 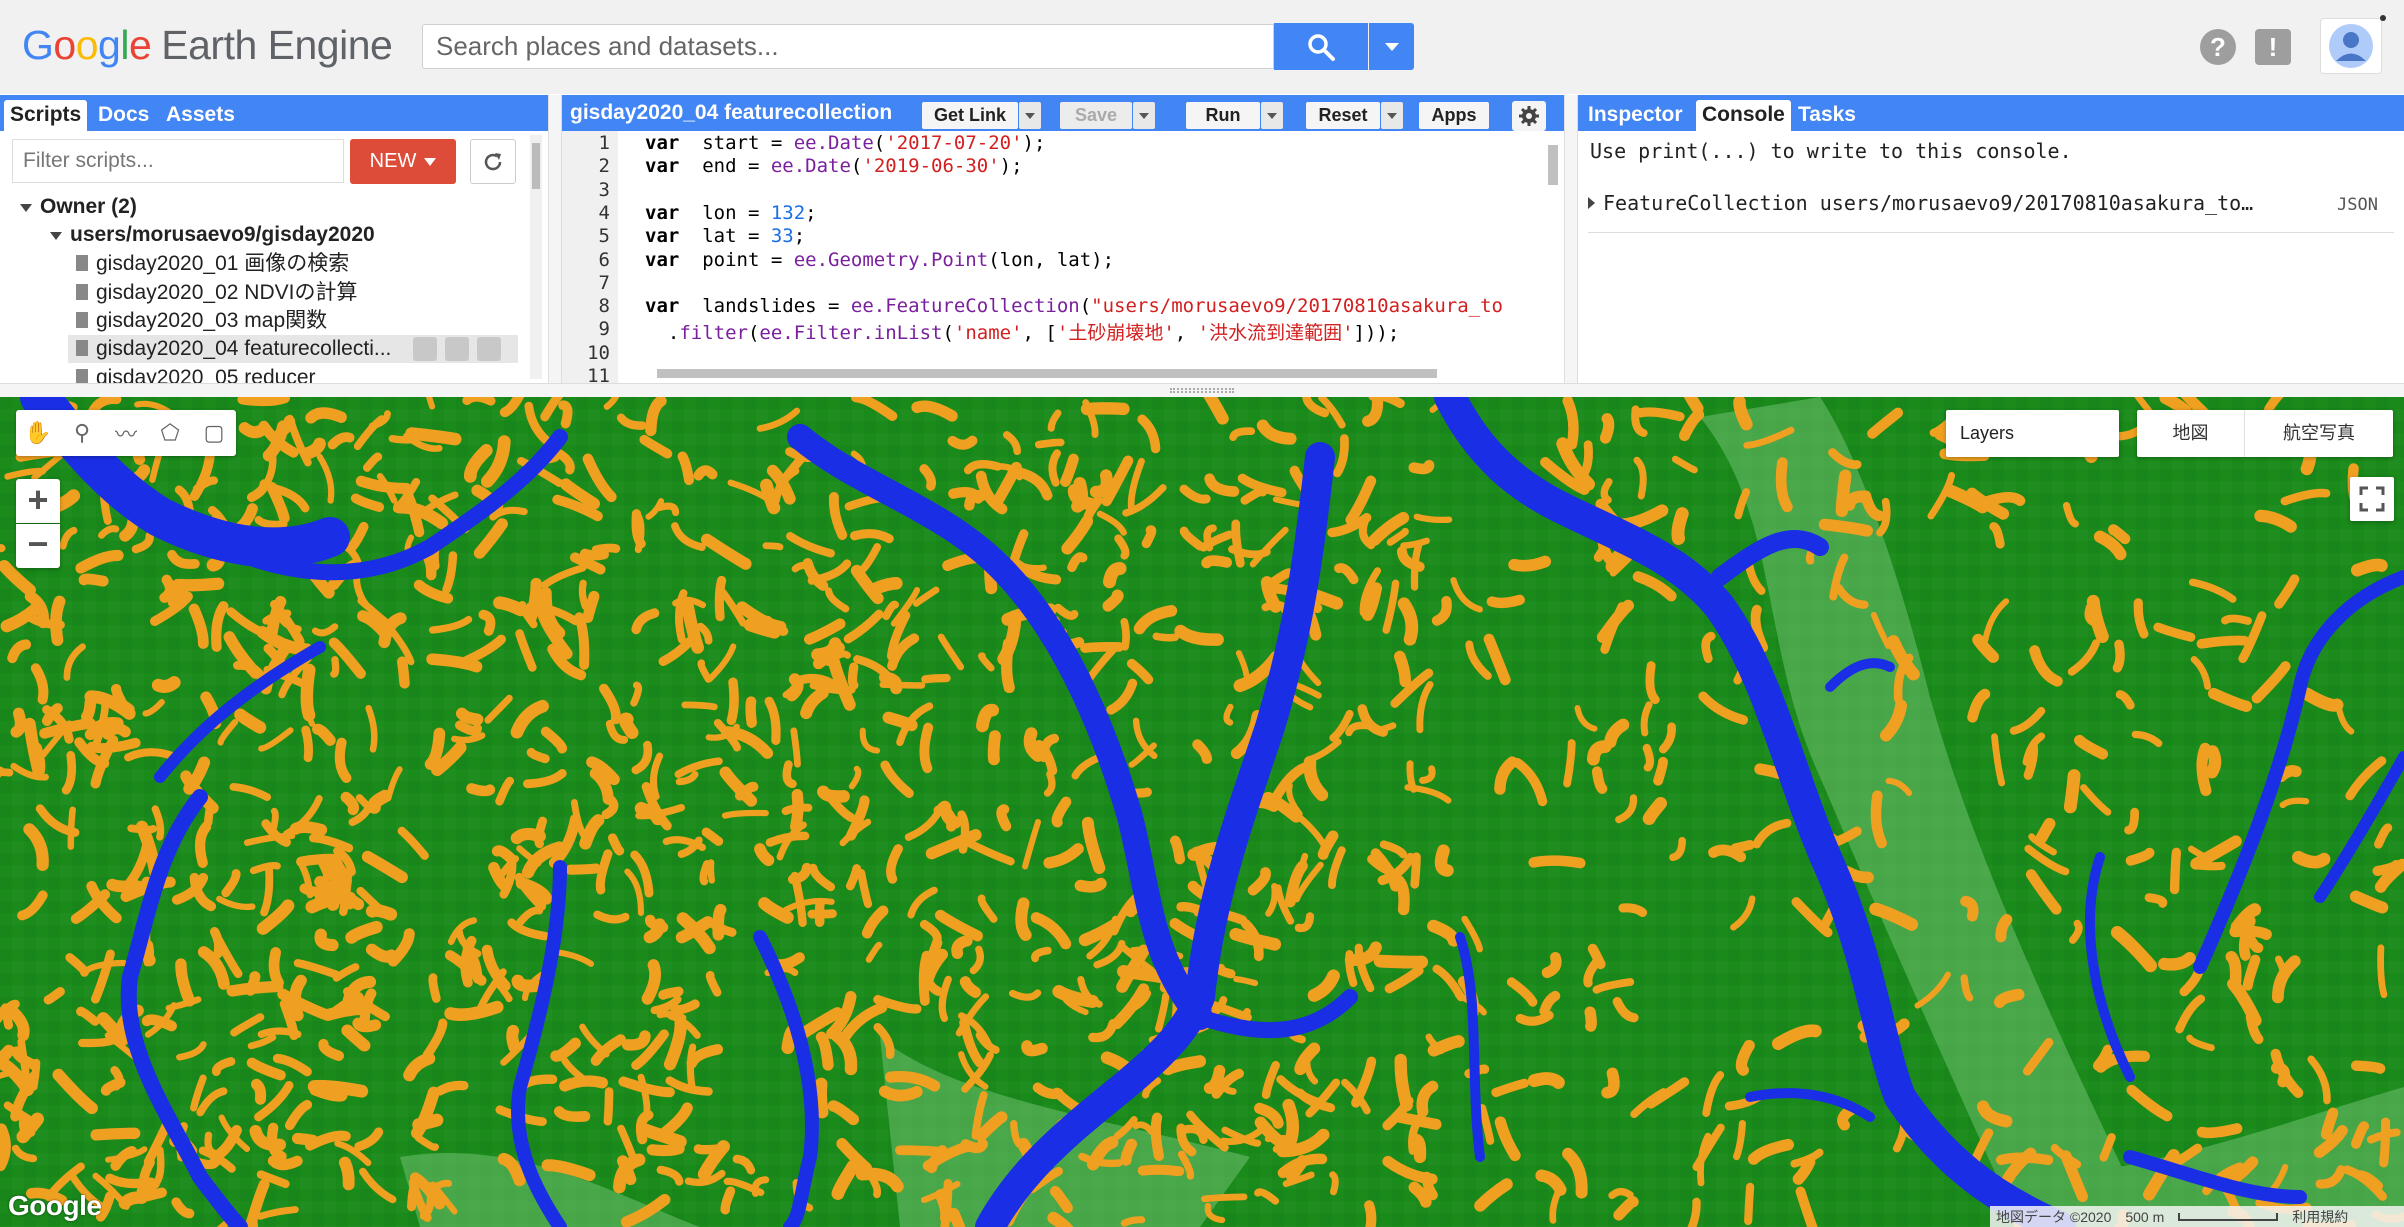 I want to click on expand-arrow-icon, so click(x=1591, y=203).